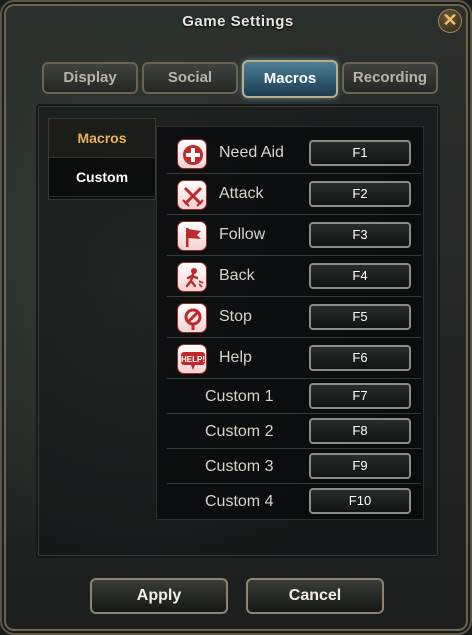  I want to click on crossed-swords-icon, so click(192, 195).